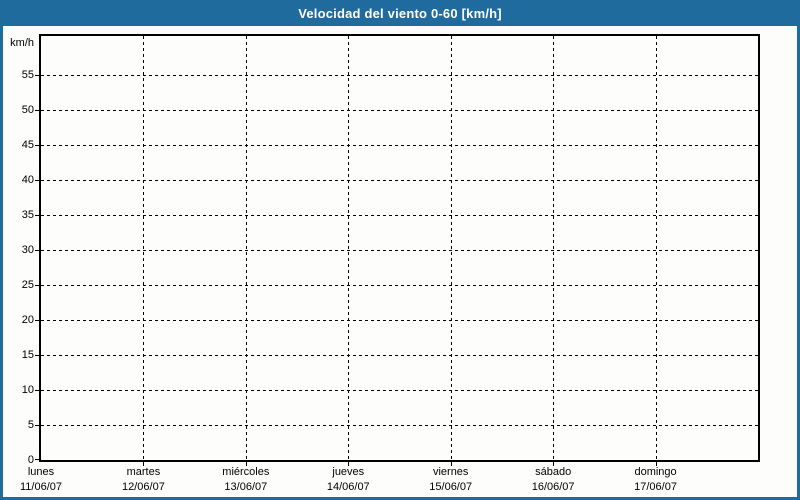 This screenshot has height=500, width=800. Describe the element at coordinates (143, 487) in the screenshot. I see `x-date-label: 12/06/07` at that location.